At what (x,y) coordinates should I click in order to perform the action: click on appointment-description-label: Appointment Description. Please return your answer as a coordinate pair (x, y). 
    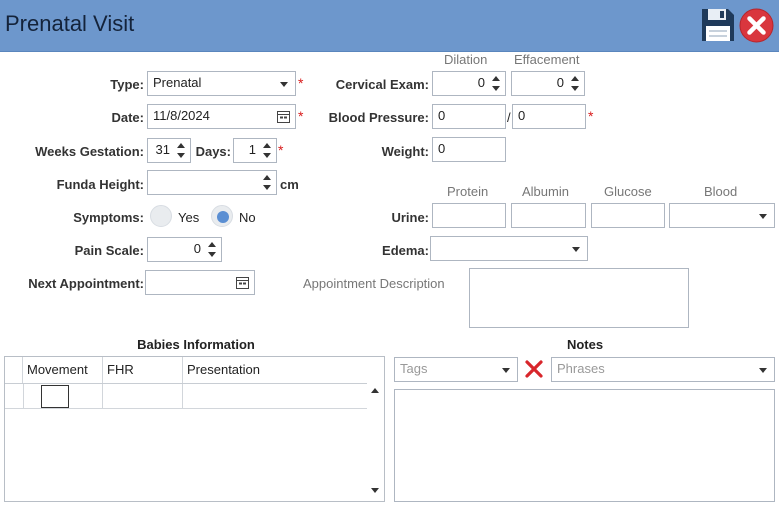
    Looking at the image, I should click on (374, 283).